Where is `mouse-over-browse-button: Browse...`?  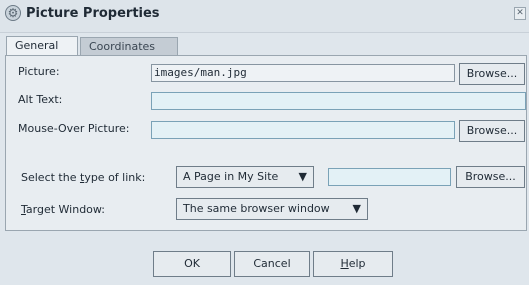 mouse-over-browse-button: Browse... is located at coordinates (492, 131).